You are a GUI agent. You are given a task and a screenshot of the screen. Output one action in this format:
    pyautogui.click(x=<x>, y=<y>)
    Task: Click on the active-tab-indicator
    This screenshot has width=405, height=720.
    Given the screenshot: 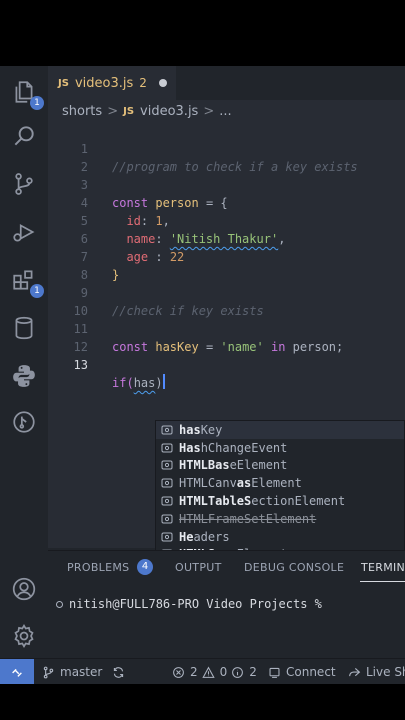 What is the action you would take?
    pyautogui.click(x=382, y=581)
    